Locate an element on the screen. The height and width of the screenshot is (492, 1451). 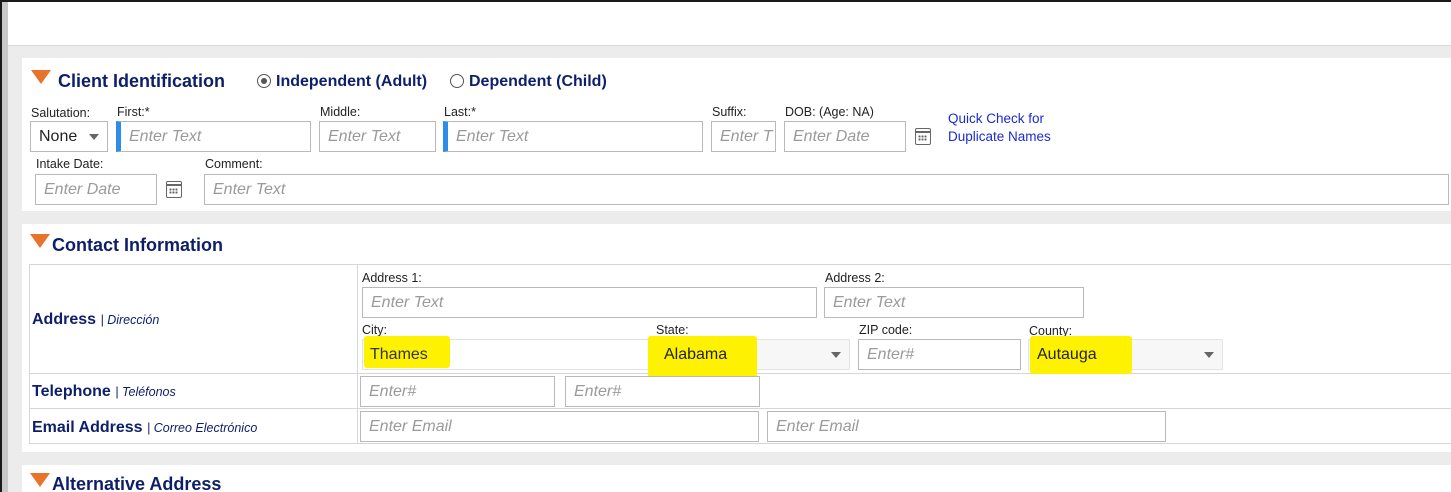
table-border-left is located at coordinates (29, 354).